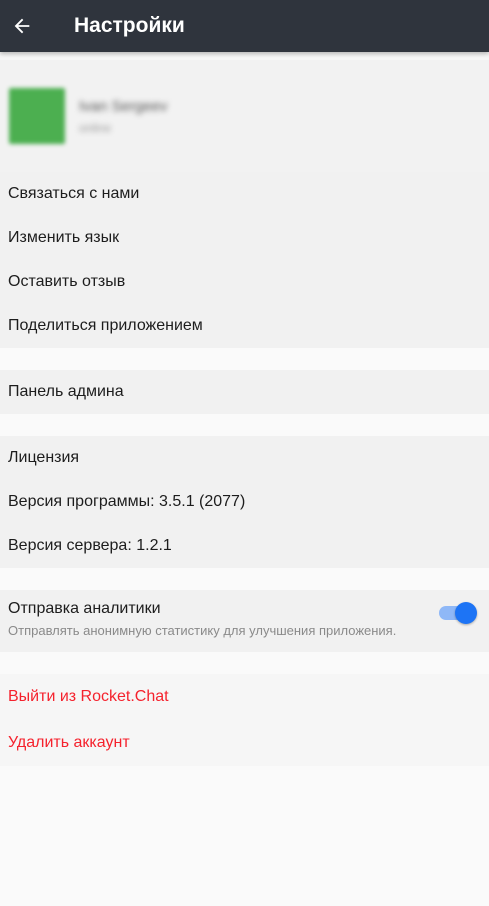 This screenshot has width=489, height=906. I want to click on delete-account-item: Удалить аккаунт, so click(244, 743).